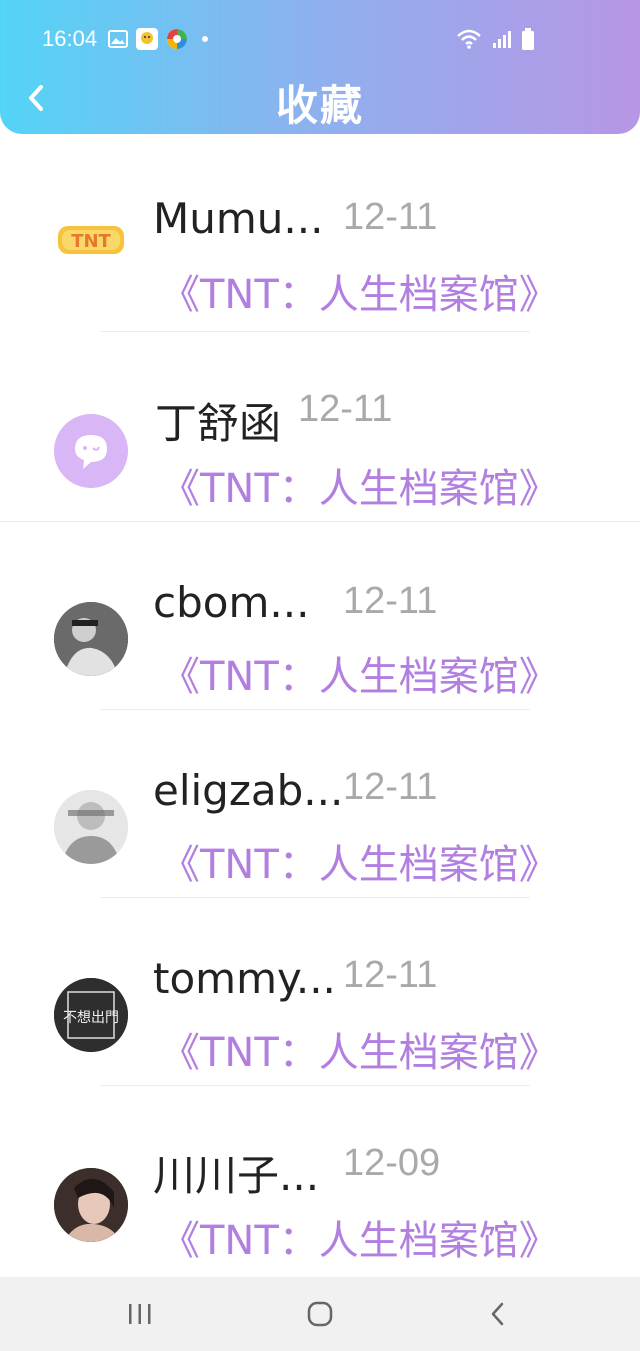 The image size is (640, 1351). Describe the element at coordinates (177, 39) in the screenshot. I see `browser-app-icon` at that location.